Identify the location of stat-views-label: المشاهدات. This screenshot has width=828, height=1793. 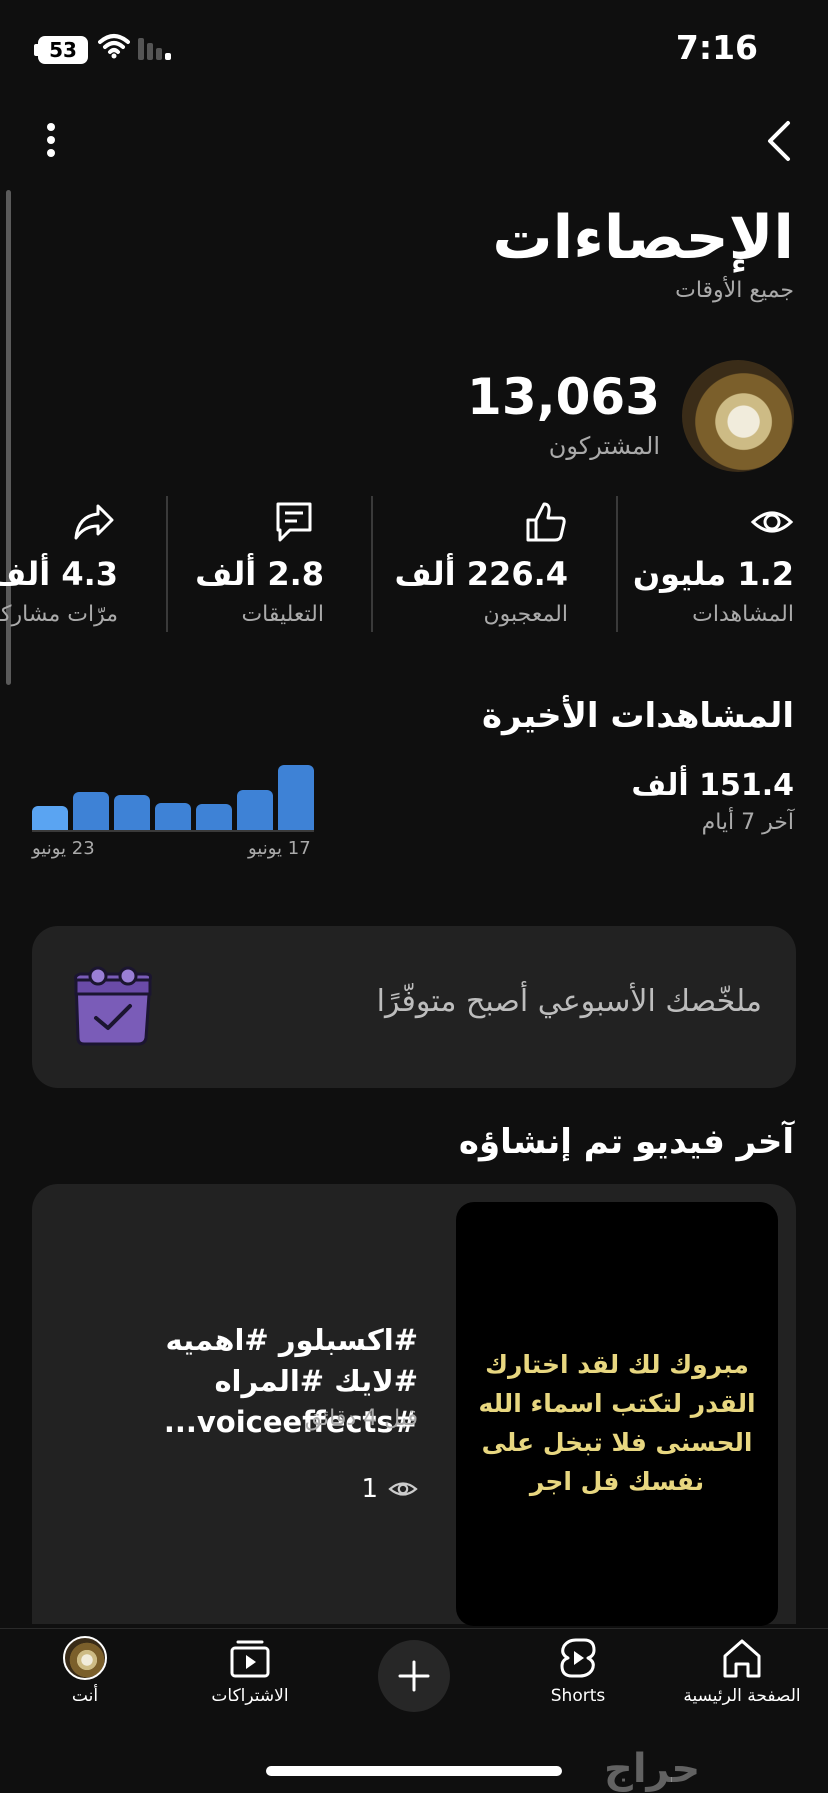
(743, 614).